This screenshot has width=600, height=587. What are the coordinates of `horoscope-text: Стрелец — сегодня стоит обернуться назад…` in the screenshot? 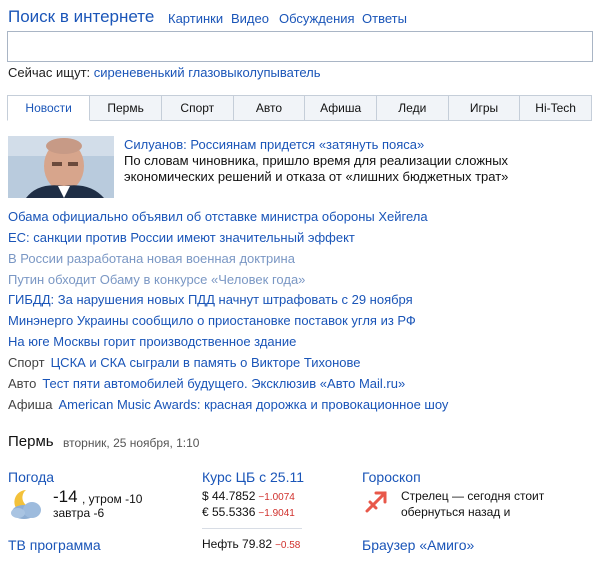 It's located at (481, 504).